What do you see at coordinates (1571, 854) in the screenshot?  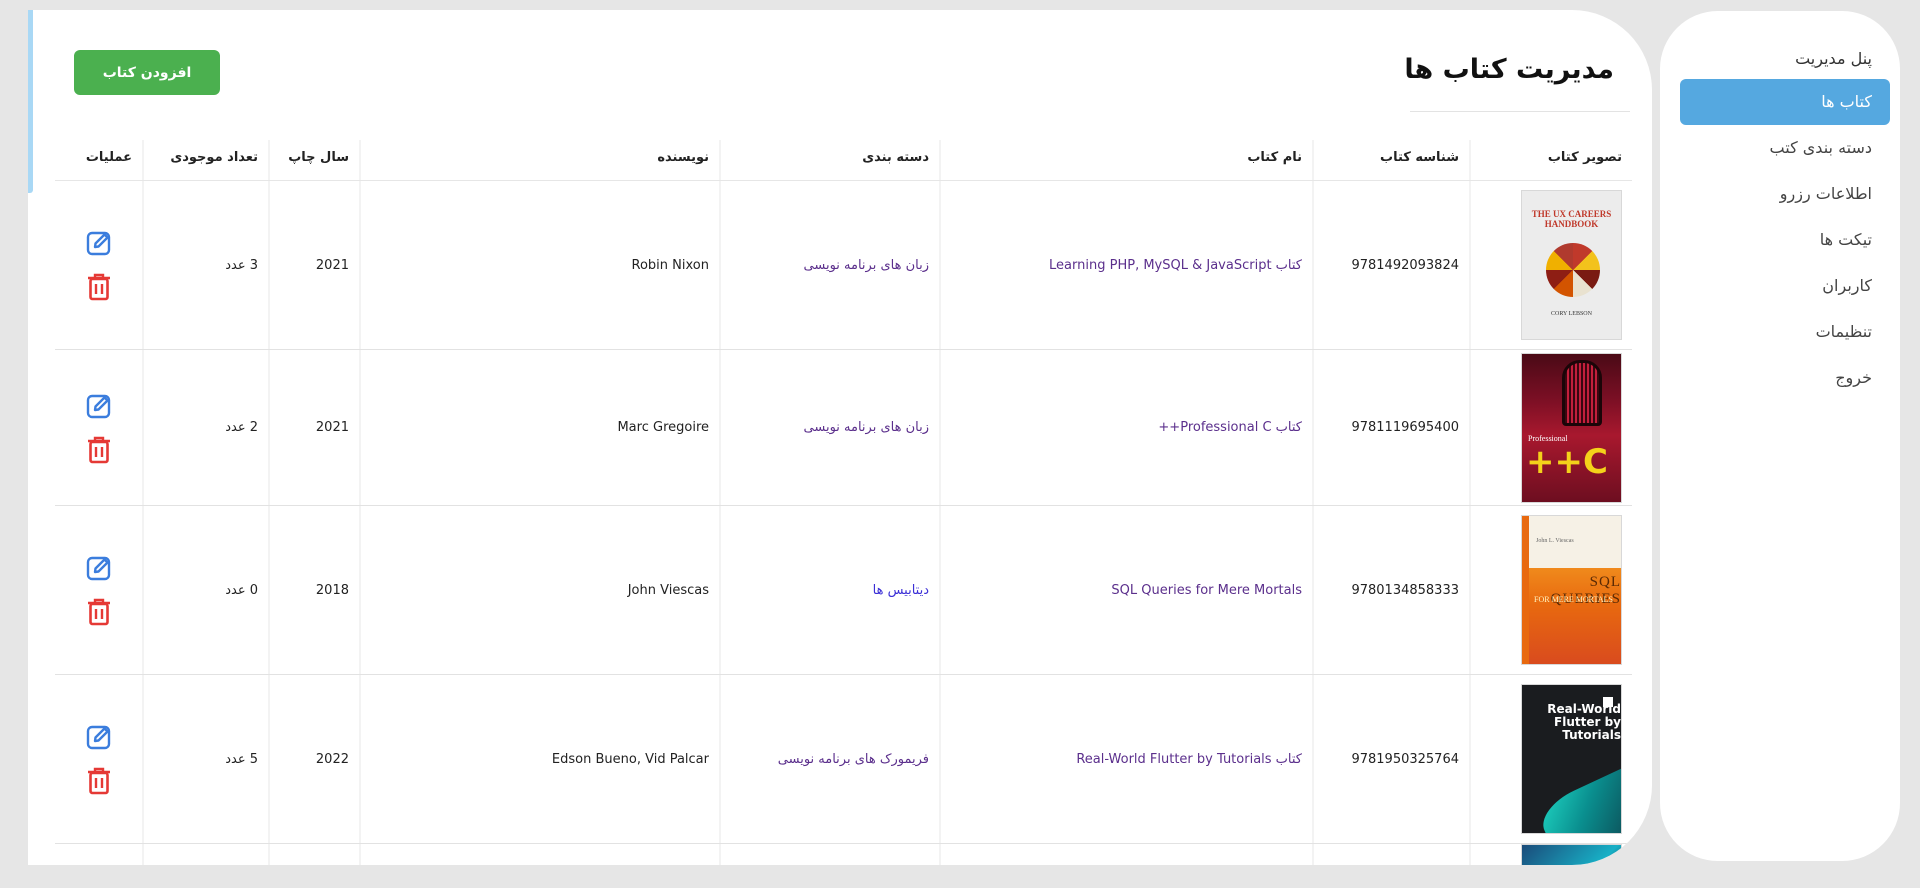 I see `book-cover-image` at bounding box center [1571, 854].